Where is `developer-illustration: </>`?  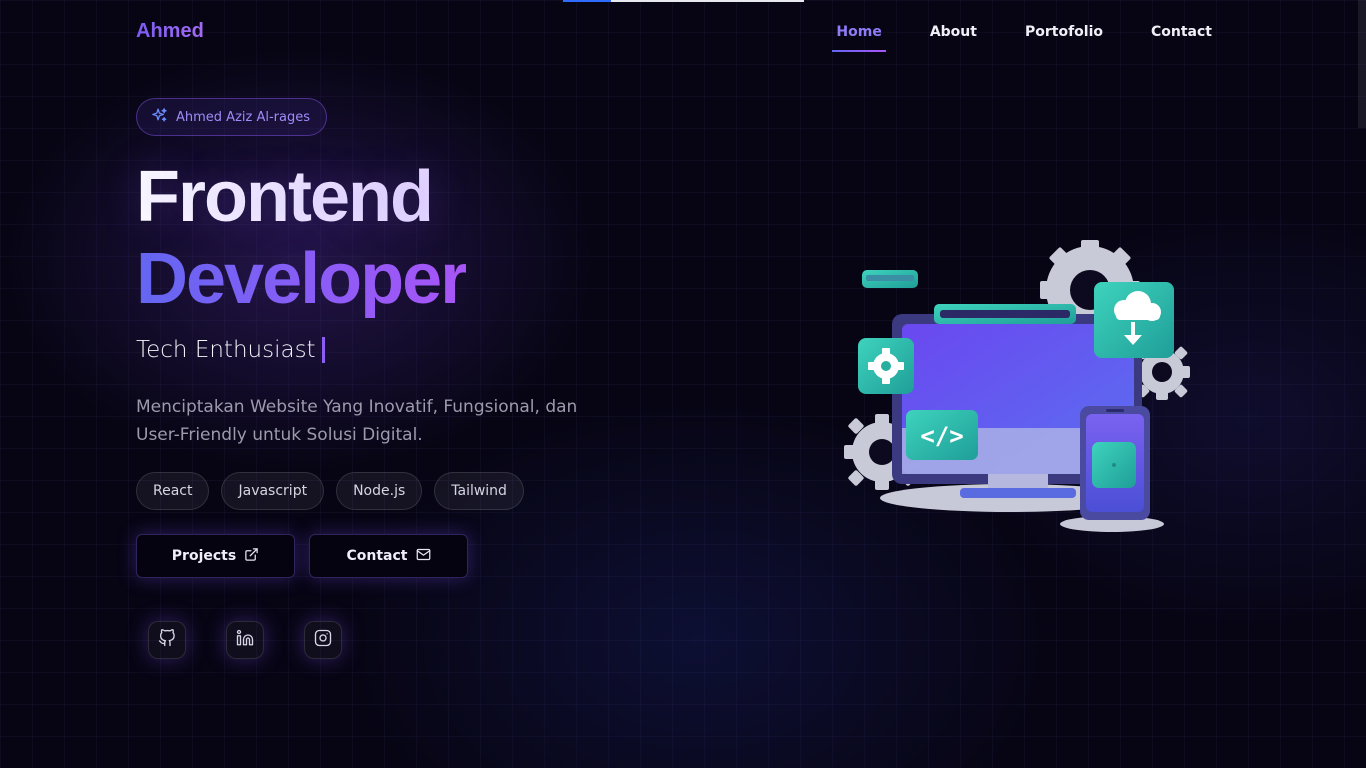
developer-illustration: </> is located at coordinates (1020, 390).